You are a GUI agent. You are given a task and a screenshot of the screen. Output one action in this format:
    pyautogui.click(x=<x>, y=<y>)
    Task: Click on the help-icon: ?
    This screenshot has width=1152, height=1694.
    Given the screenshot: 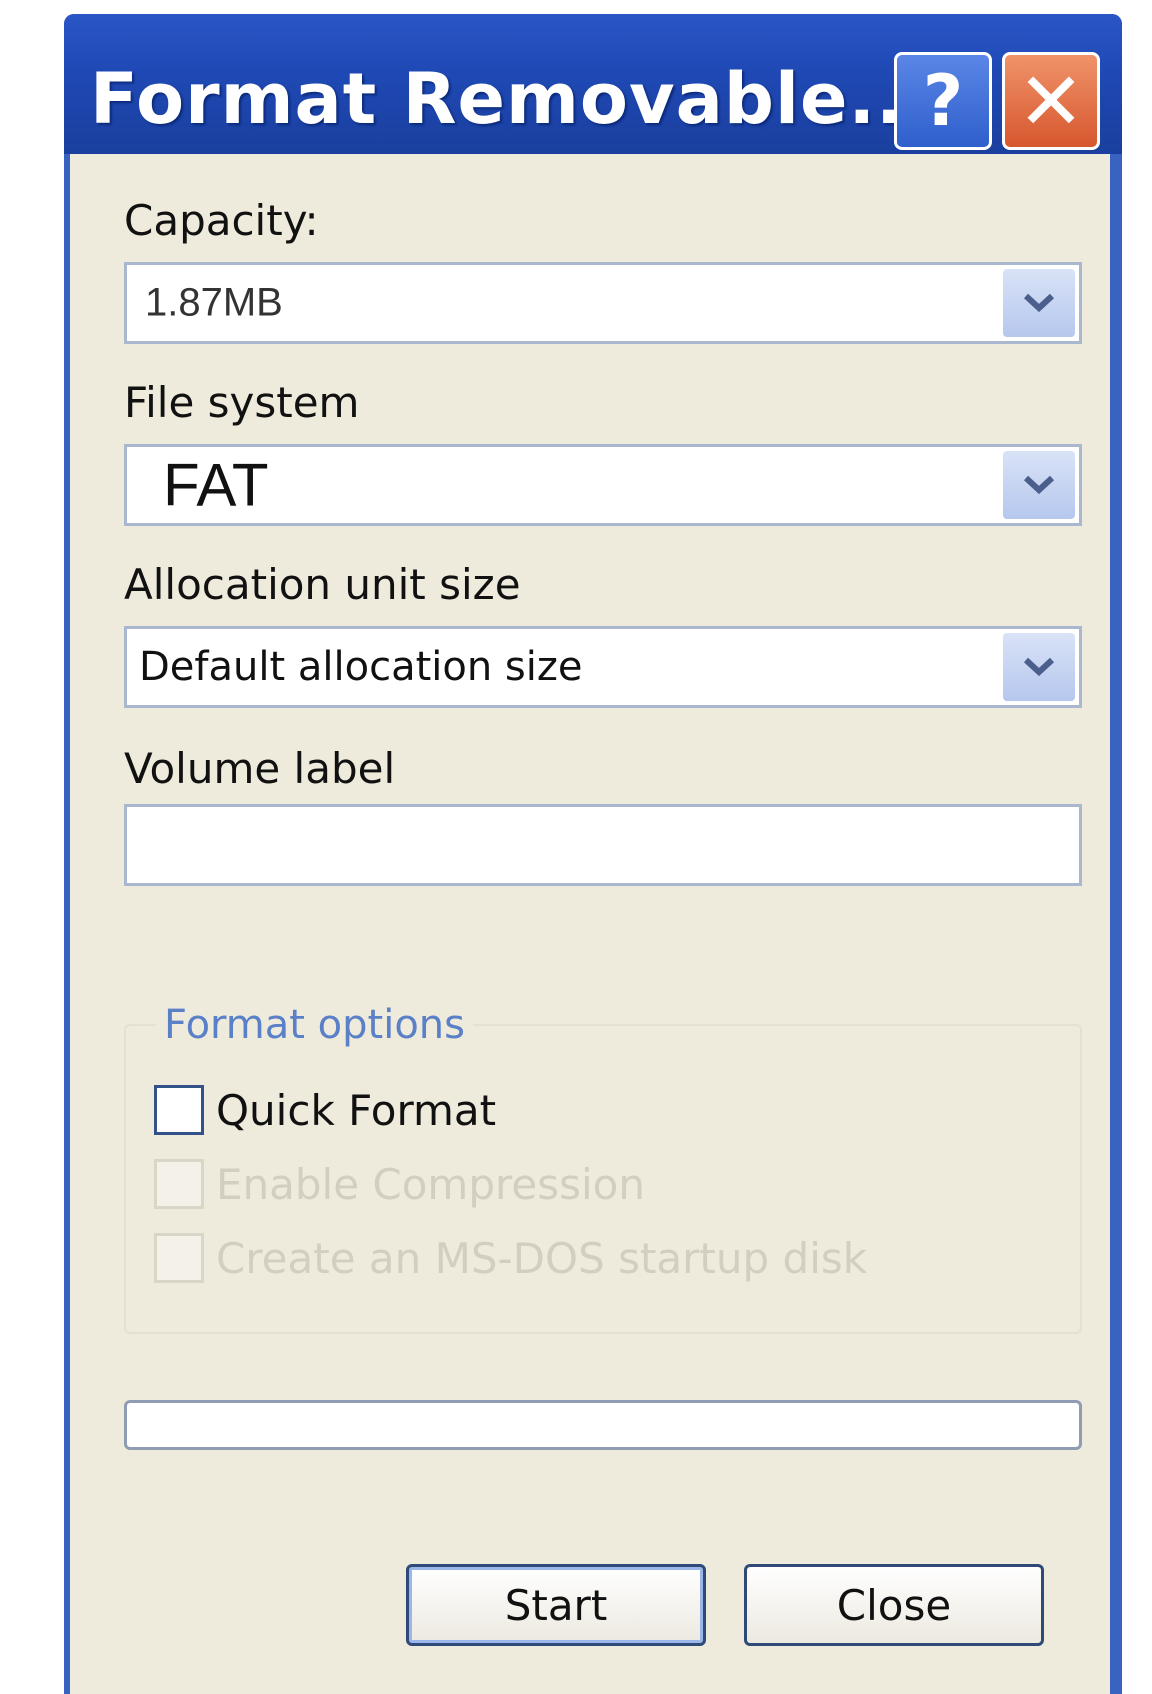 What is the action you would take?
    pyautogui.click(x=943, y=101)
    